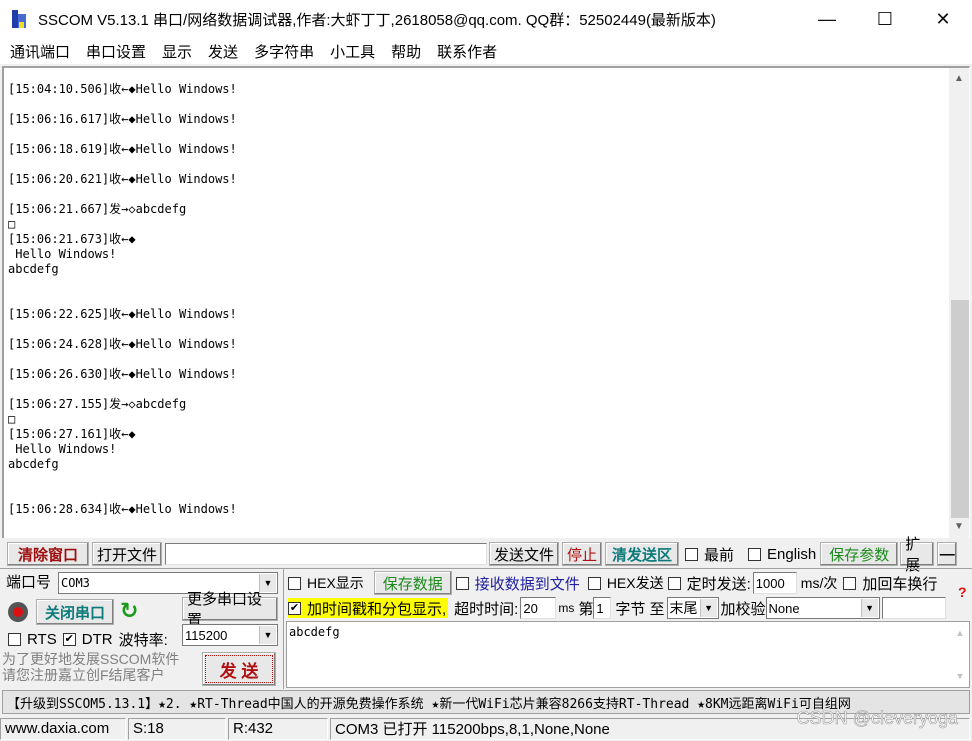 The image size is (972, 741). What do you see at coordinates (674, 583) in the screenshot?
I see `timed-send-checkbox` at bounding box center [674, 583].